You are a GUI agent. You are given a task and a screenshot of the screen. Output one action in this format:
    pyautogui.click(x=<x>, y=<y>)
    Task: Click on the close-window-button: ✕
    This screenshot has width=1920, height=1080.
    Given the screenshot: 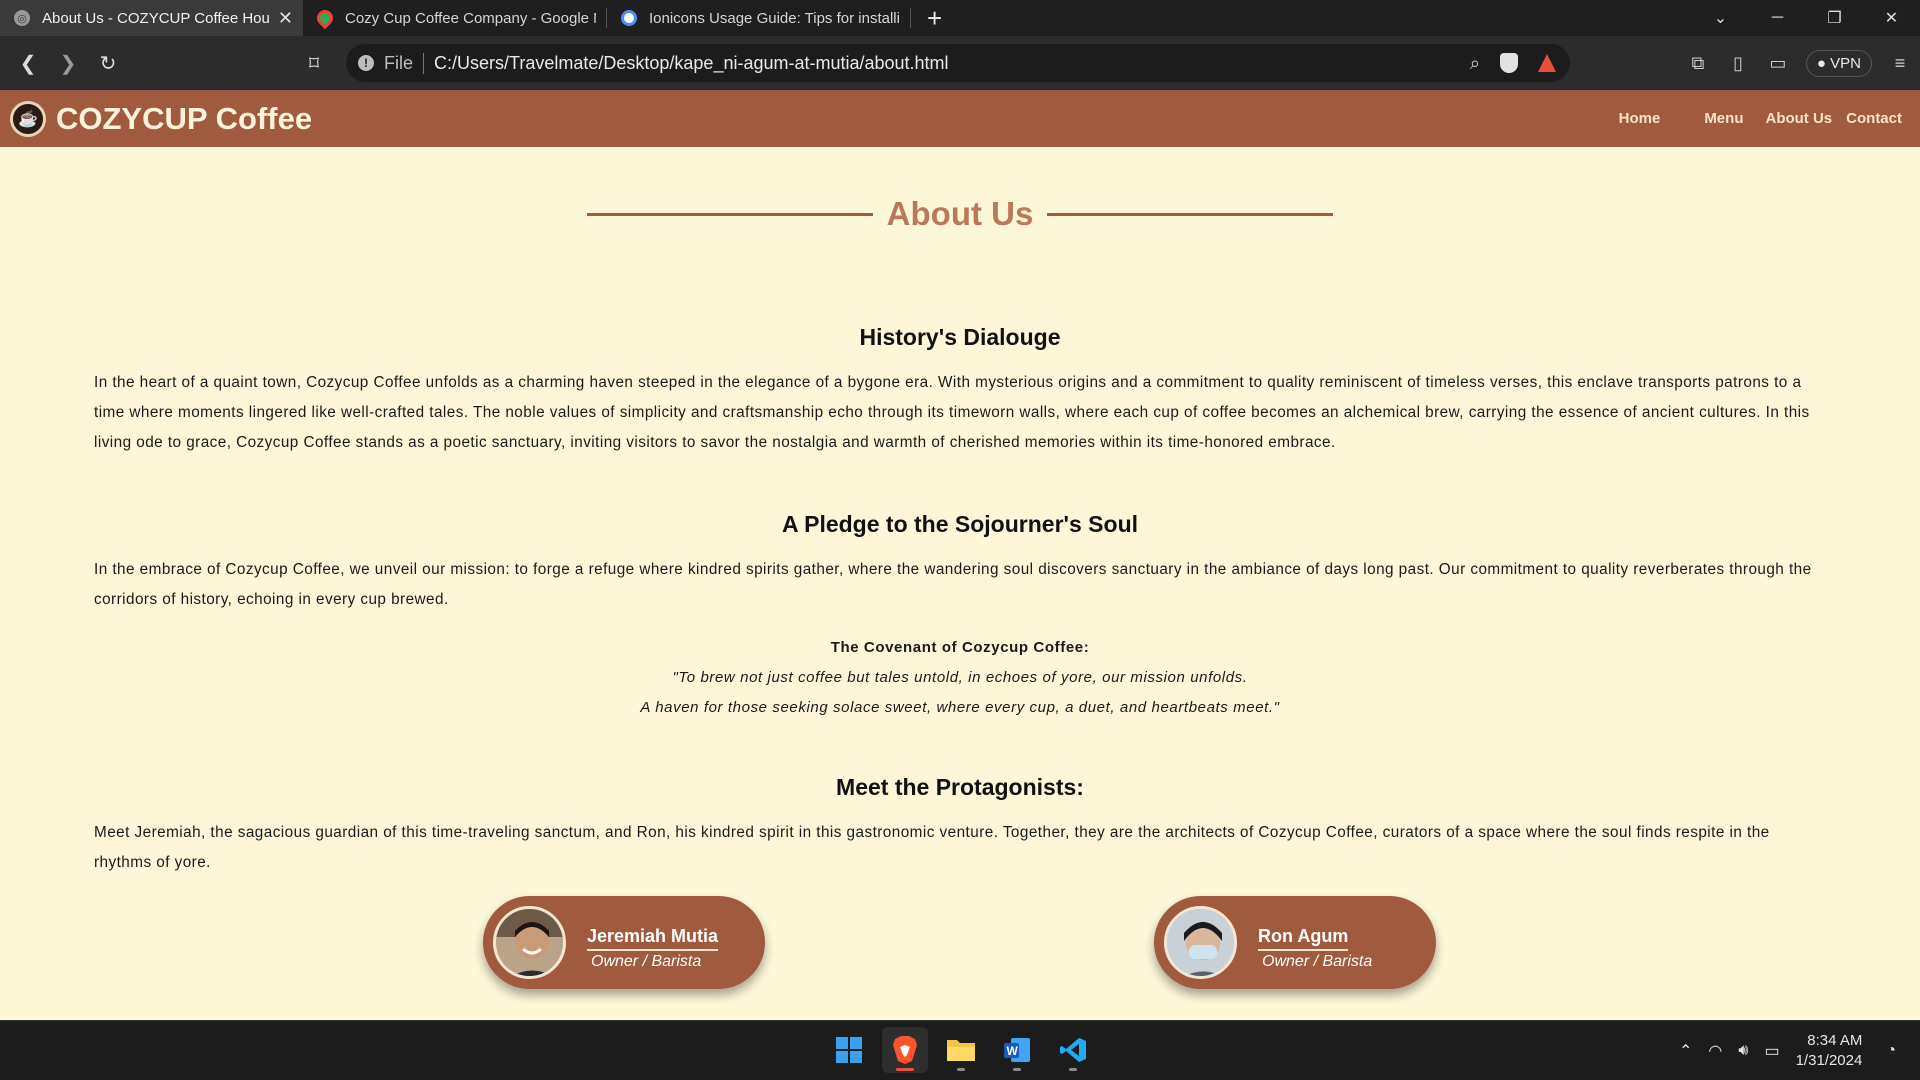 What is the action you would take?
    pyautogui.click(x=1891, y=18)
    